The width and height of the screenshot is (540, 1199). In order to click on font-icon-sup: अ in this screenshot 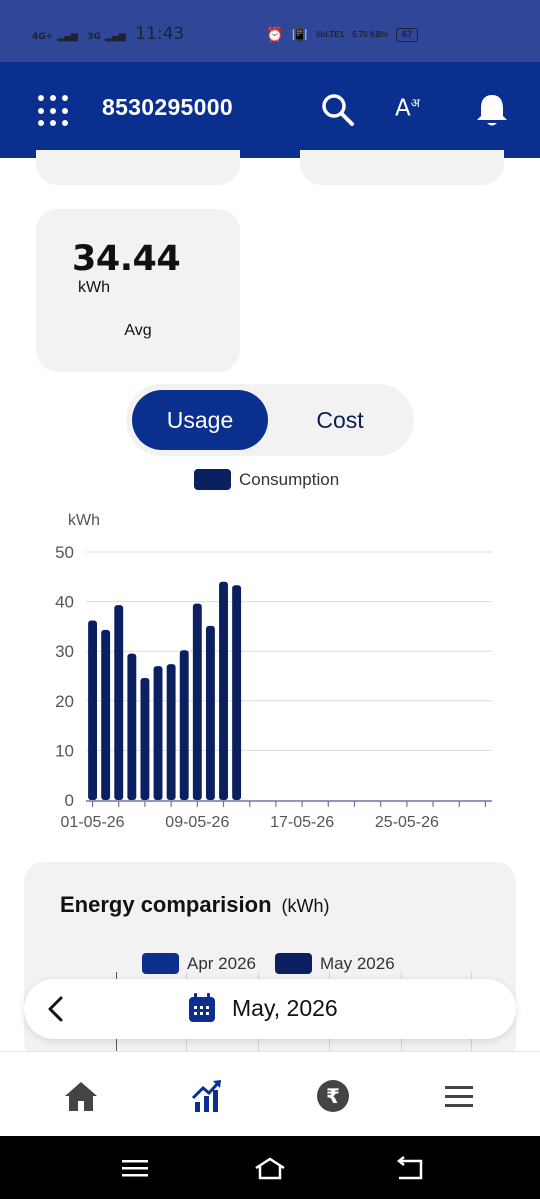, I will do `click(415, 103)`.